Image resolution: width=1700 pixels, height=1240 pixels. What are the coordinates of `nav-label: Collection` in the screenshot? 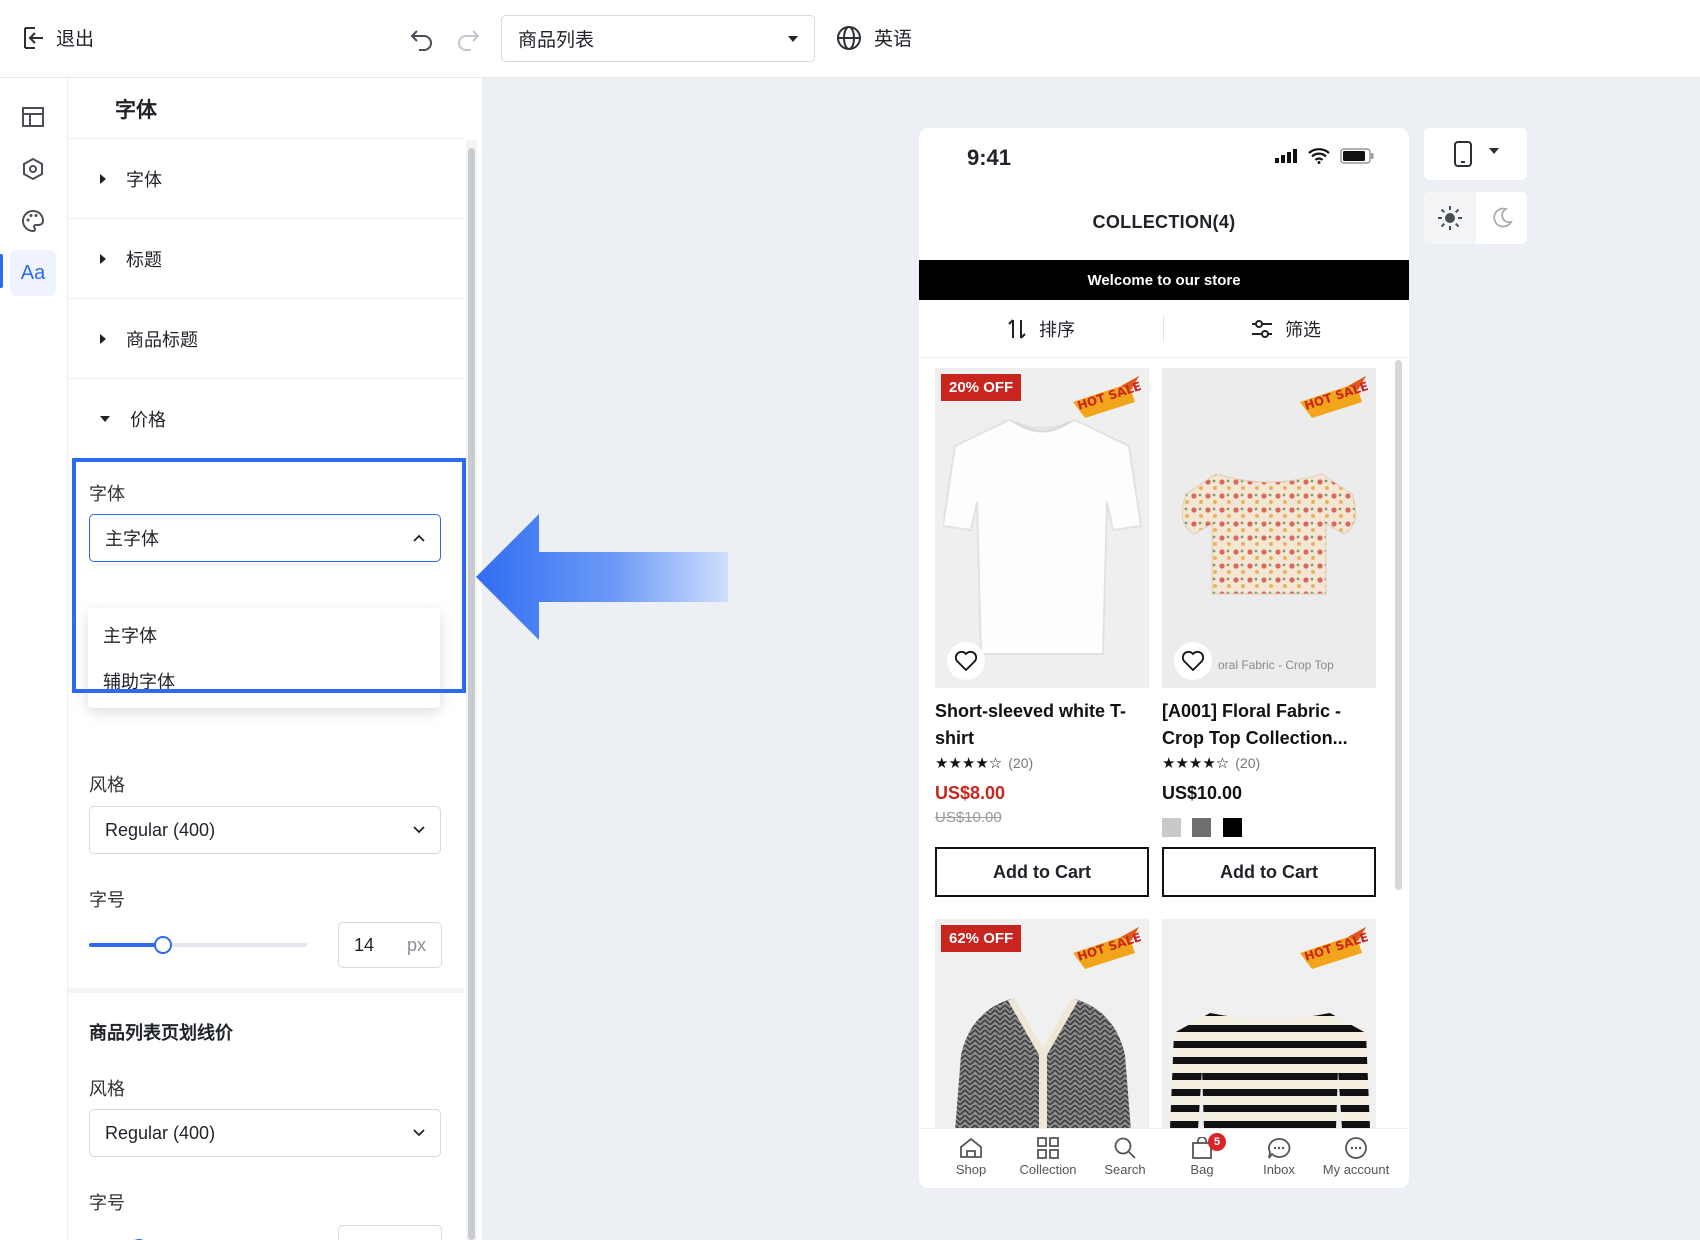 It's located at (1048, 1169).